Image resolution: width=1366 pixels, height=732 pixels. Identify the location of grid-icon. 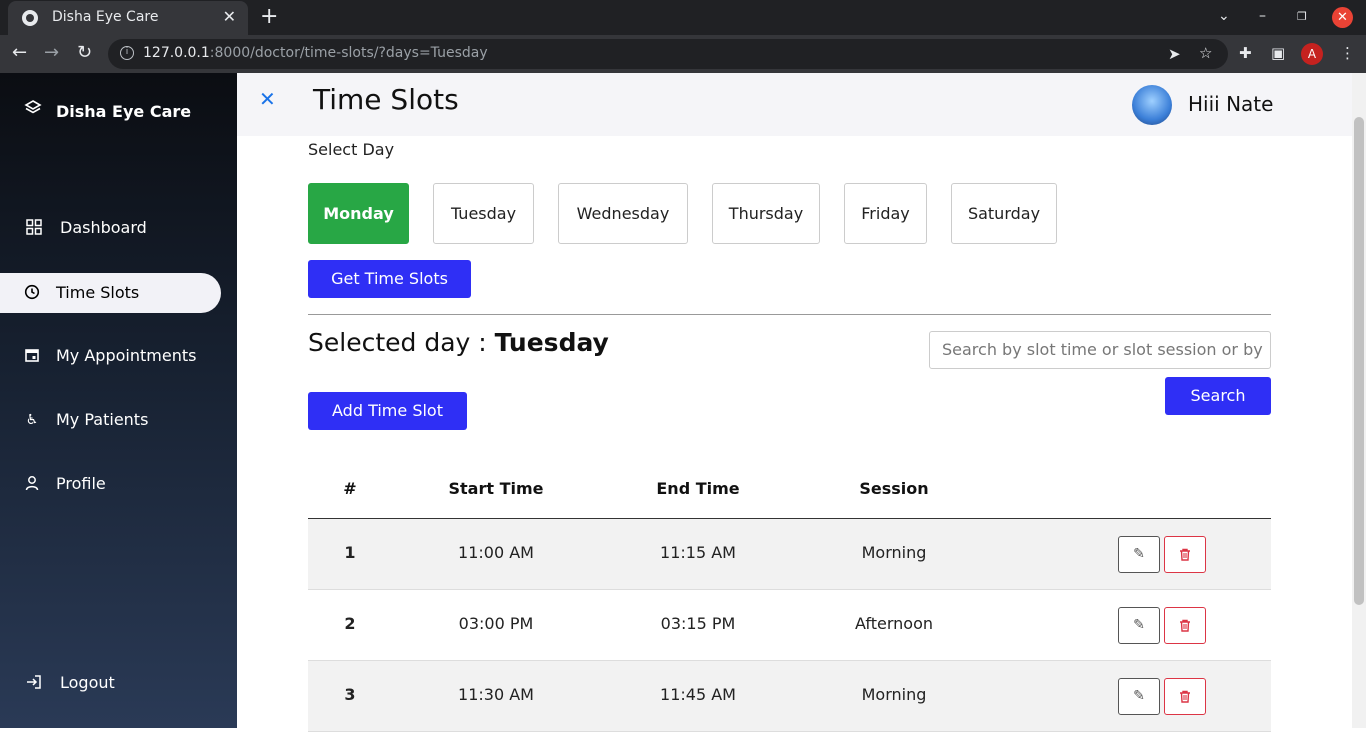
(34, 228).